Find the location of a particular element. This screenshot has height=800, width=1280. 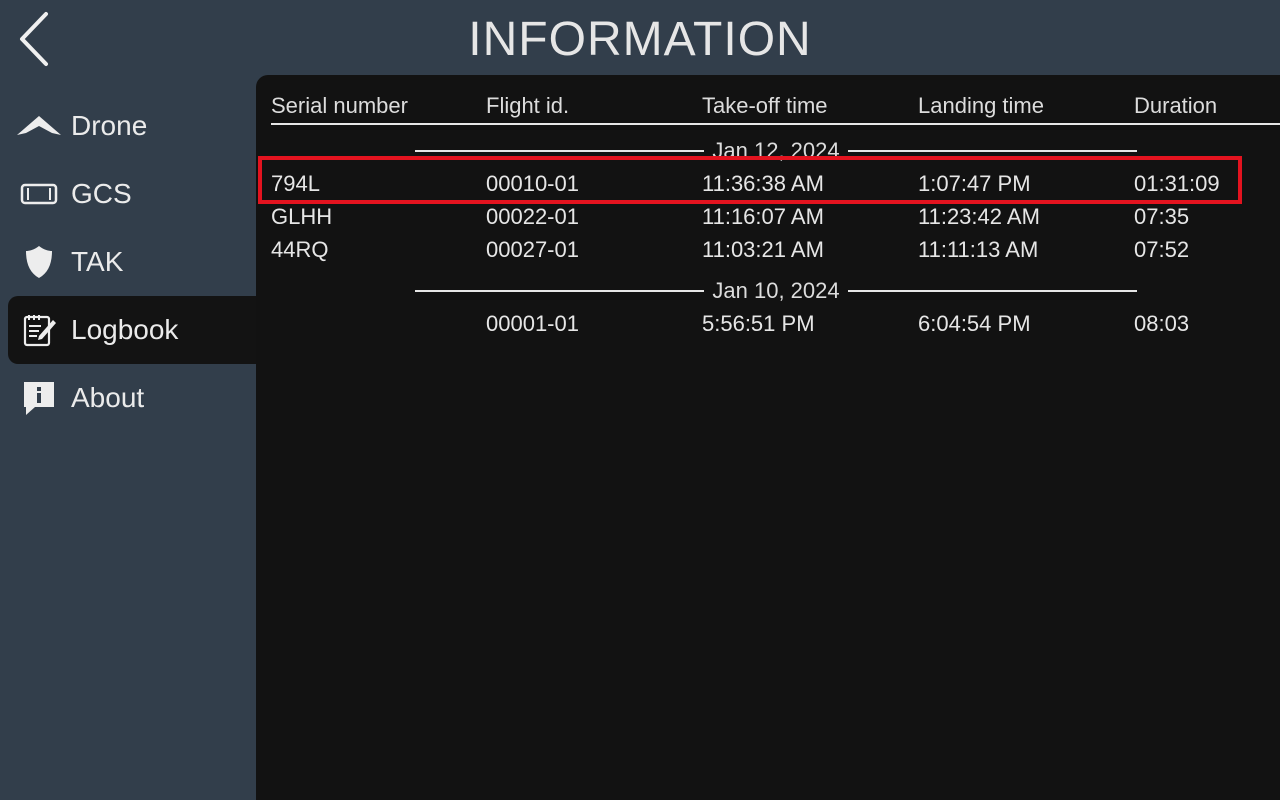

sidebar-item-gcs: GCS is located at coordinates (132, 194).